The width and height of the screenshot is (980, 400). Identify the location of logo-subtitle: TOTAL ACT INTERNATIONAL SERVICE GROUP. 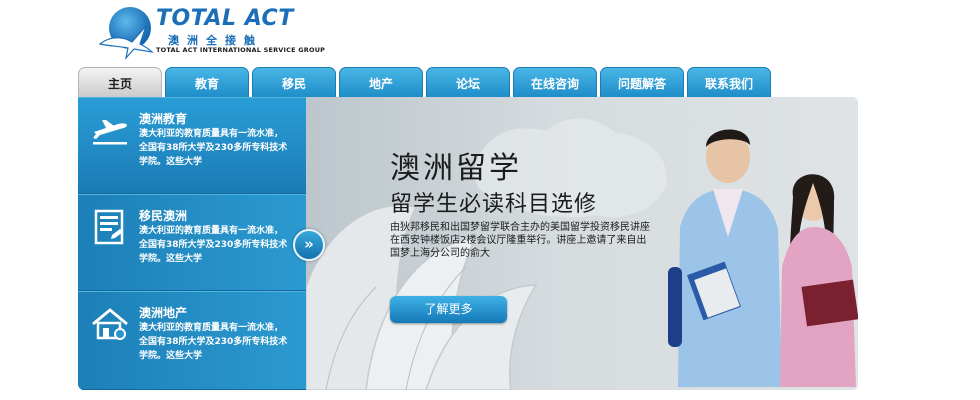
(241, 50).